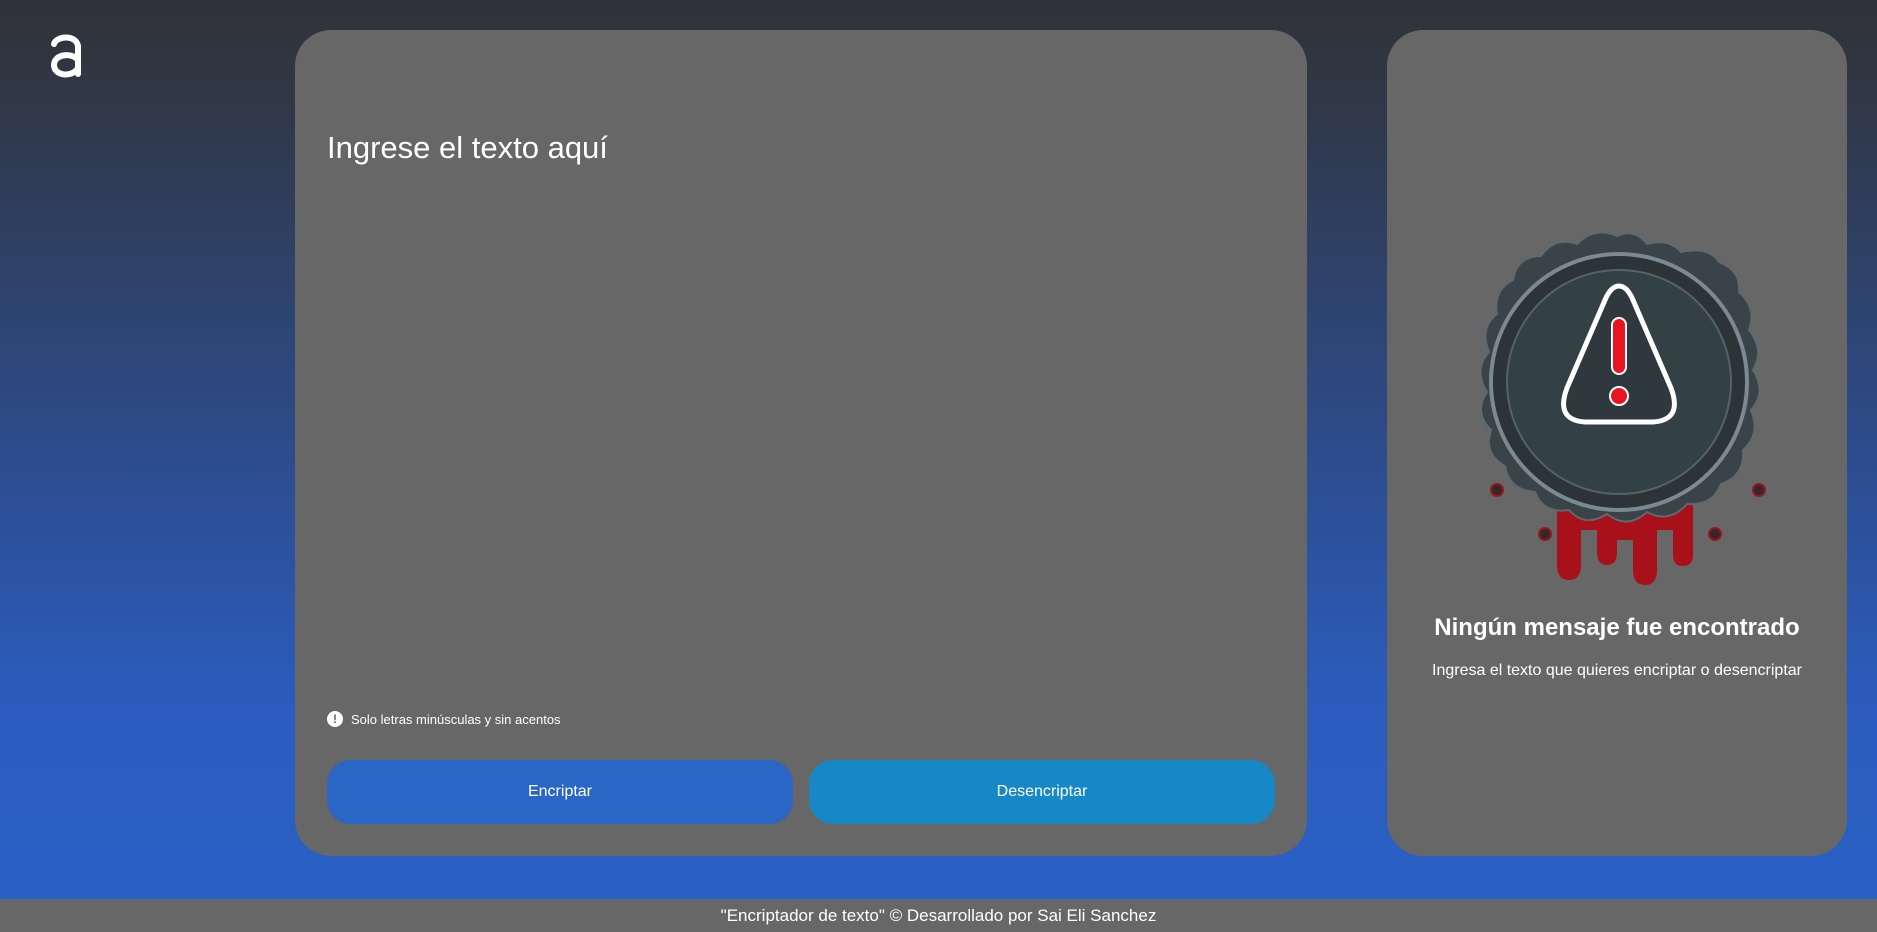  I want to click on hint-text: Solo letras minúsculas y sin acentos, so click(456, 719).